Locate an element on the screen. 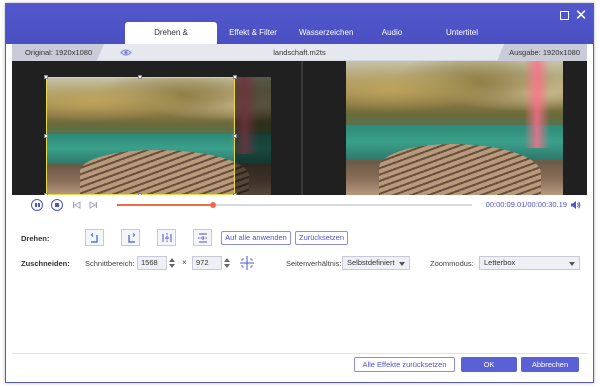 Image resolution: width=600 pixels, height=387 pixels. crop-handle-right is located at coordinates (235, 136).